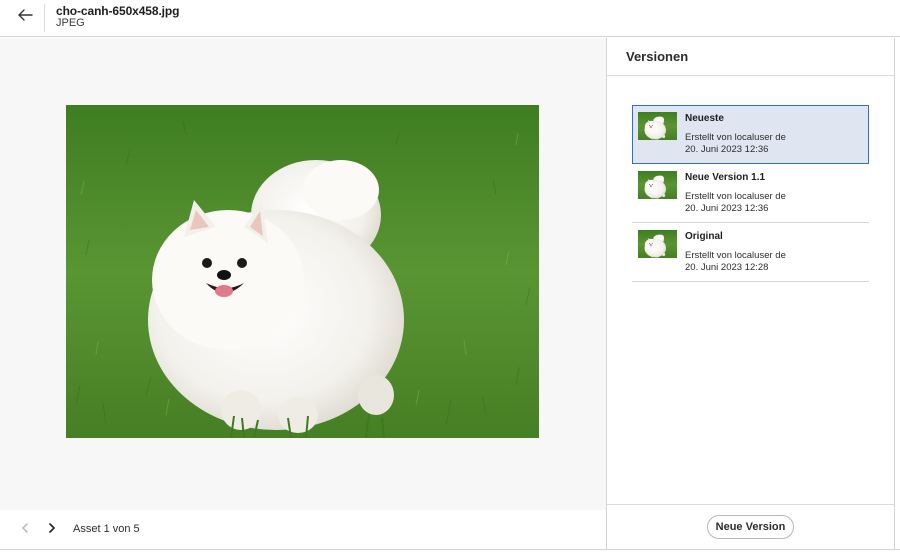  What do you see at coordinates (751, 57) in the screenshot?
I see `versions-panel-header: Versionen` at bounding box center [751, 57].